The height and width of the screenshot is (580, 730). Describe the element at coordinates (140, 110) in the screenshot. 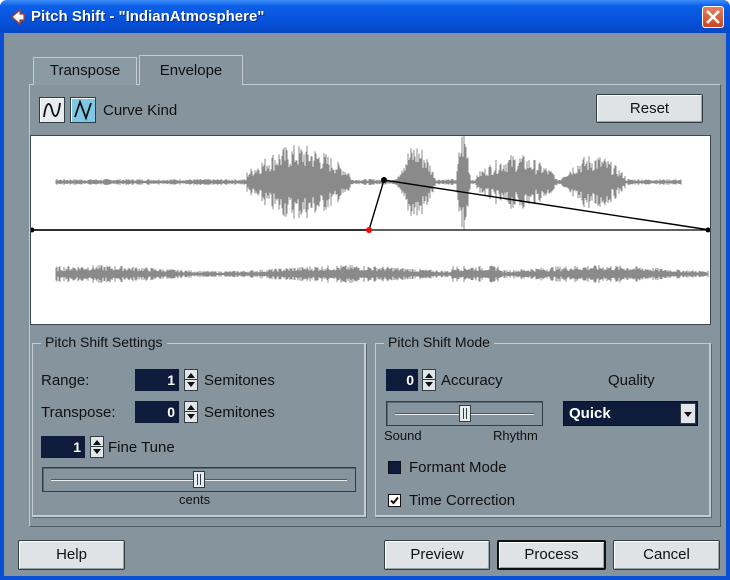

I see `curve-kind-label: Curve Kind` at that location.